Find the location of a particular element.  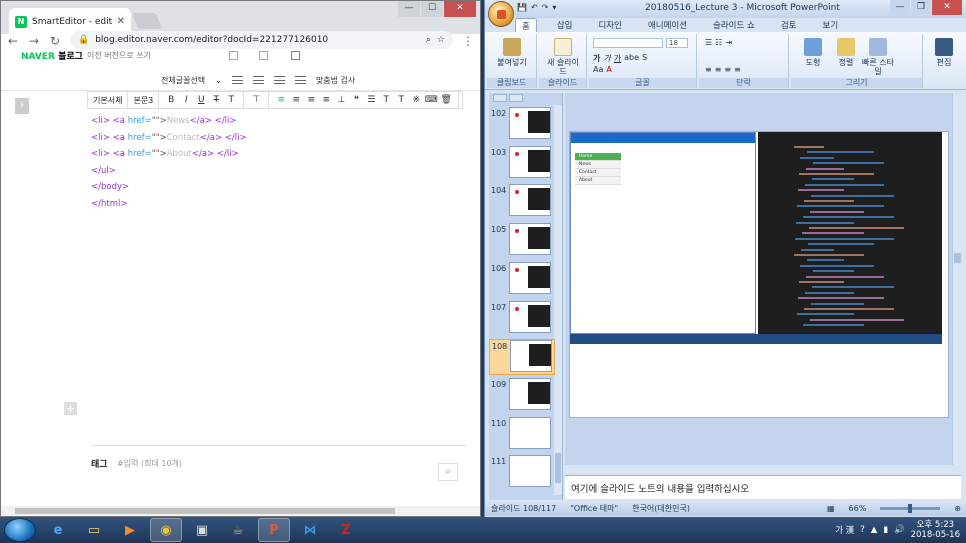

chevron-down-icon: ▾ is located at coordinates (554, 7).